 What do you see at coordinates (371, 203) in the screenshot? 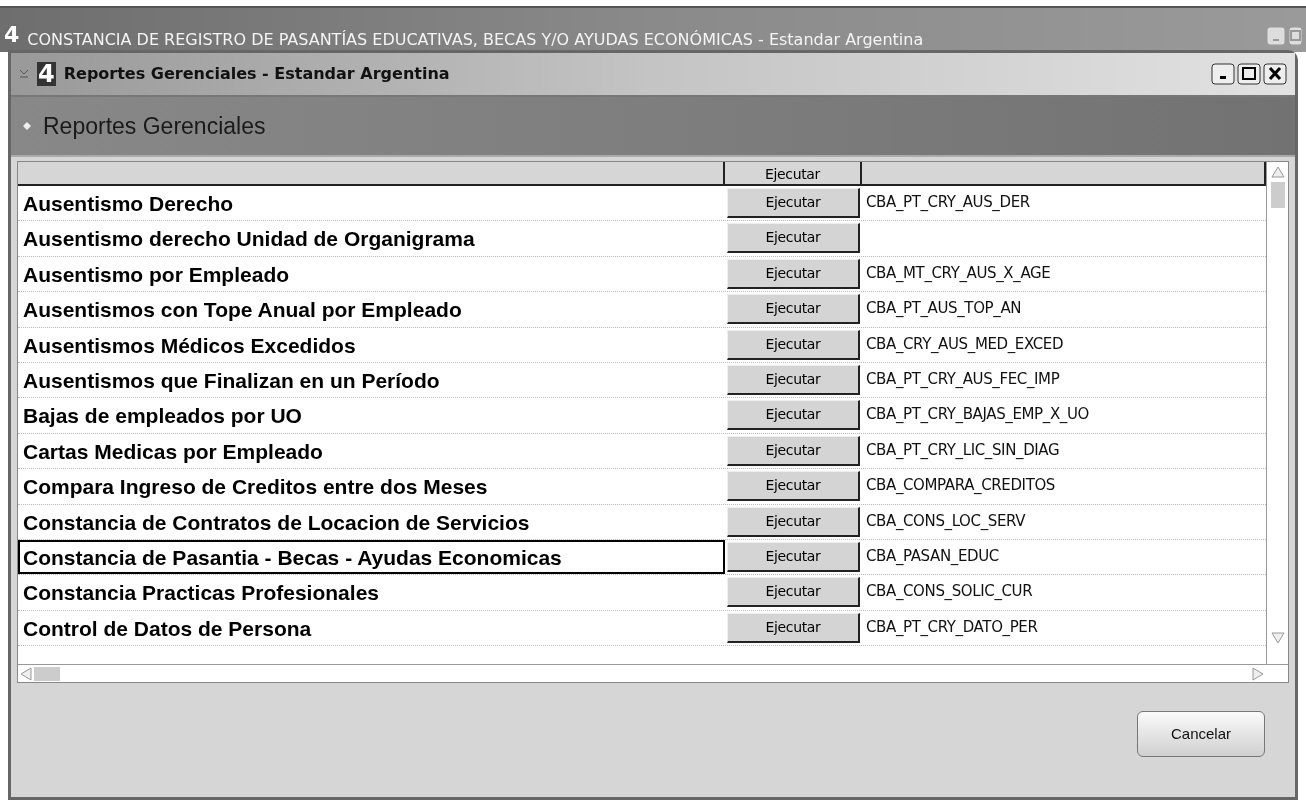
I see `report-name-cell: Ausentismo Derecho` at bounding box center [371, 203].